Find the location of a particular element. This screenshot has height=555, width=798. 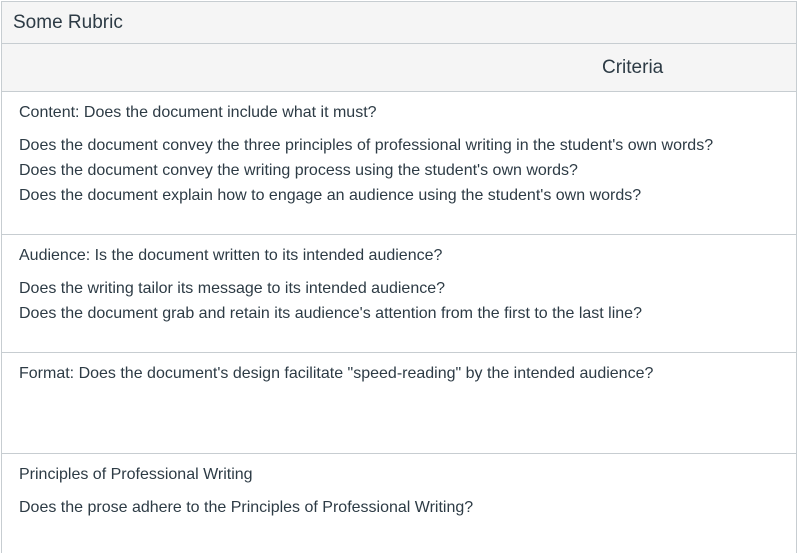

rubric-title: Some Rubric is located at coordinates (399, 23).